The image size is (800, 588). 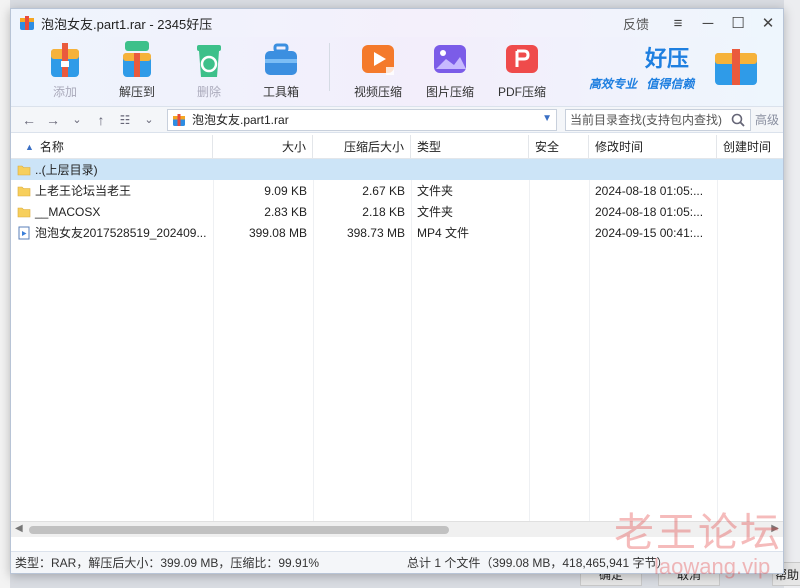 I want to click on column-header-created: 创建时间, so click(x=750, y=146).